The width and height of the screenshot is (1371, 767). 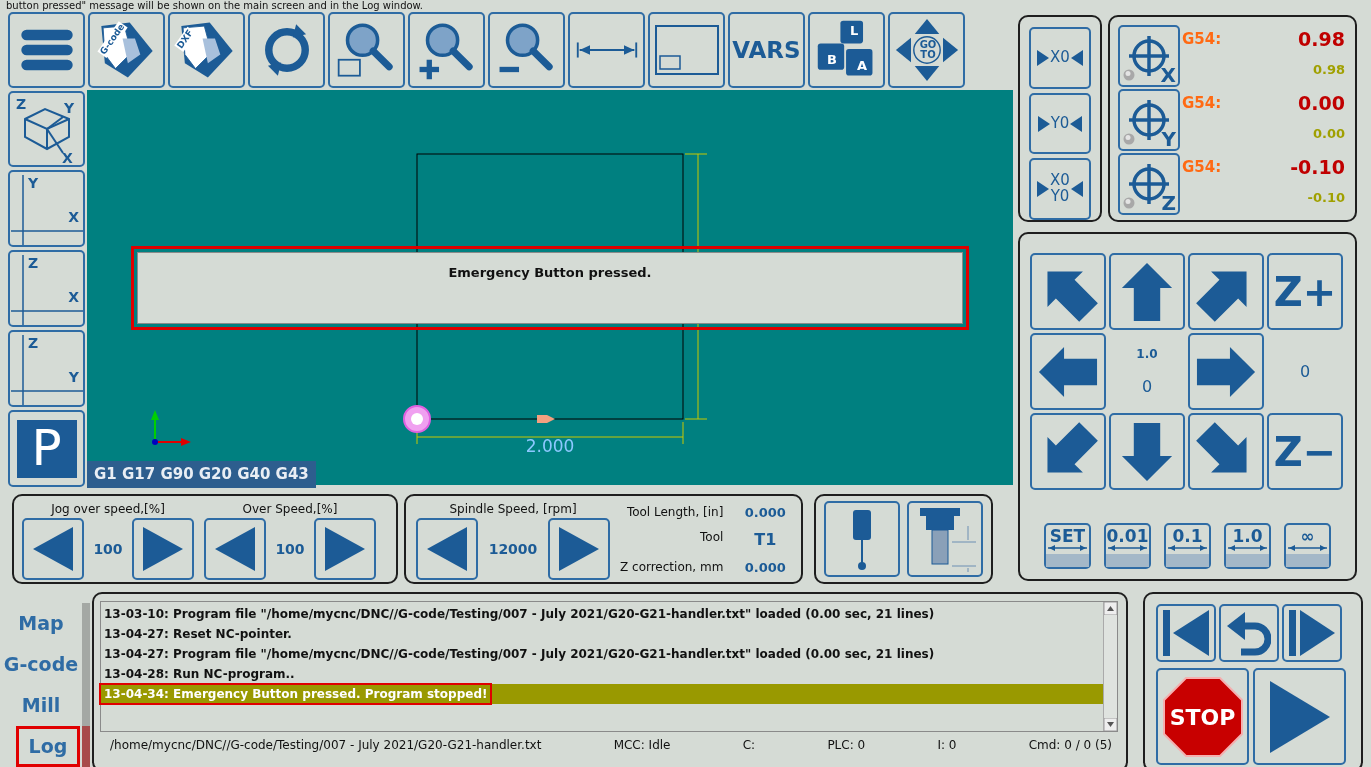 I want to click on menu-button, so click(x=46, y=50).